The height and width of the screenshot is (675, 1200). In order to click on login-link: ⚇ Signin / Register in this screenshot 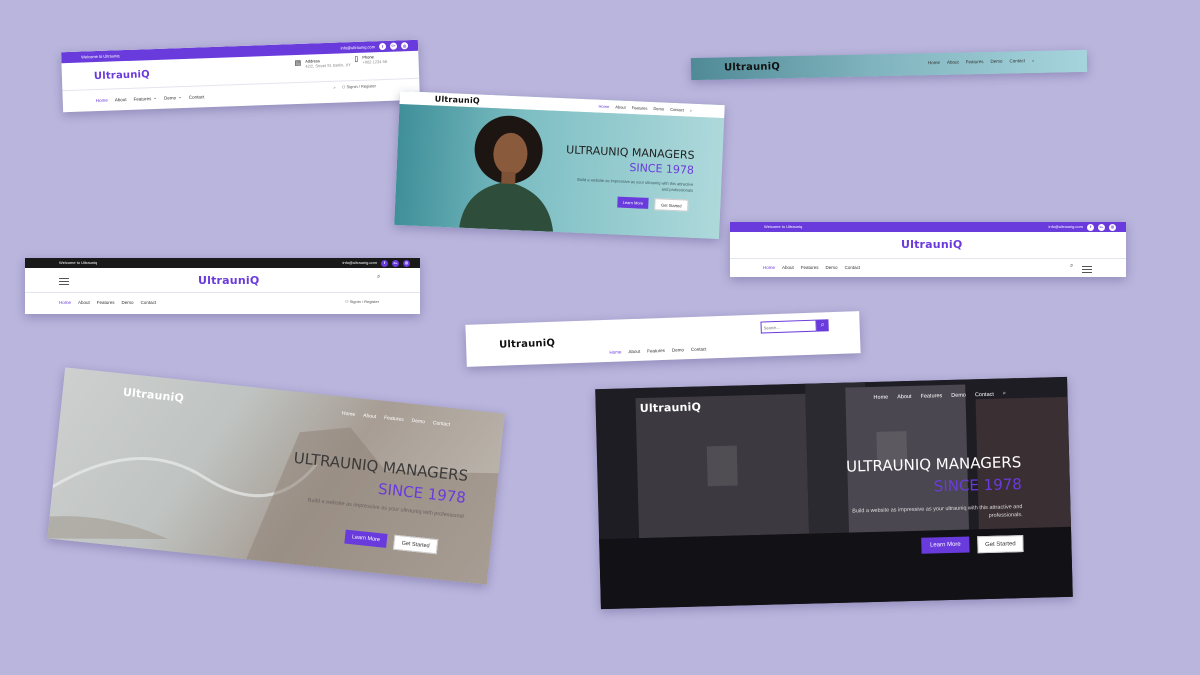, I will do `click(362, 301)`.